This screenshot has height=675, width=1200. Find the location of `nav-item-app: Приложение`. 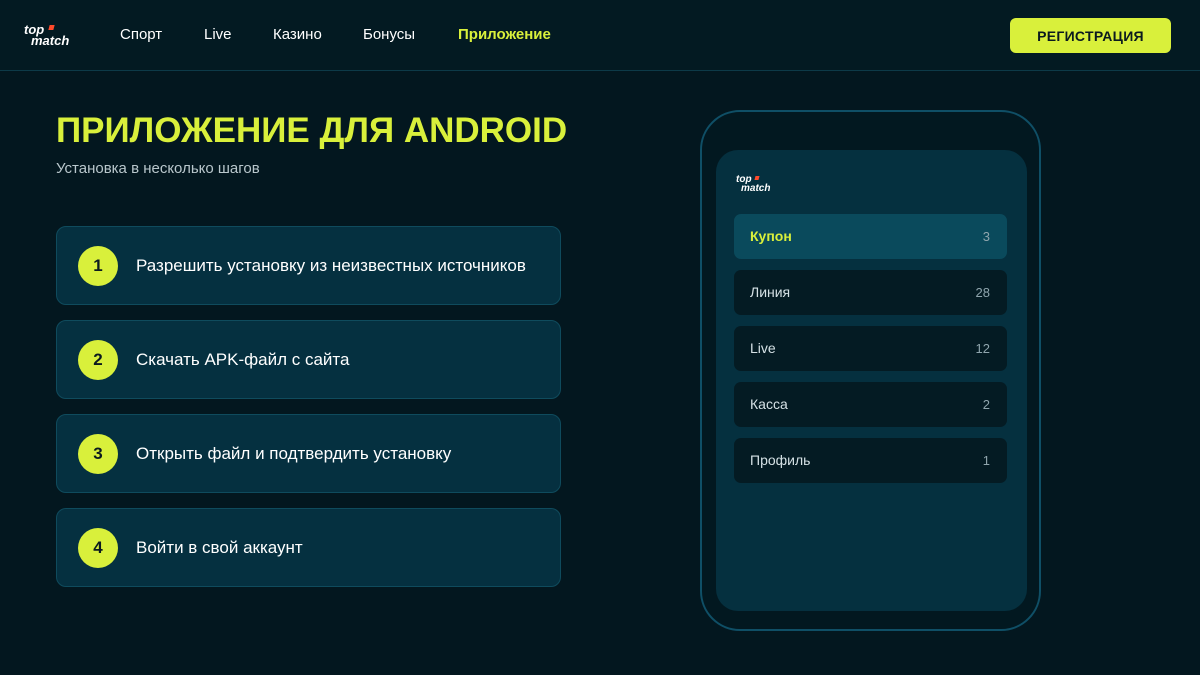

nav-item-app: Приложение is located at coordinates (504, 35).